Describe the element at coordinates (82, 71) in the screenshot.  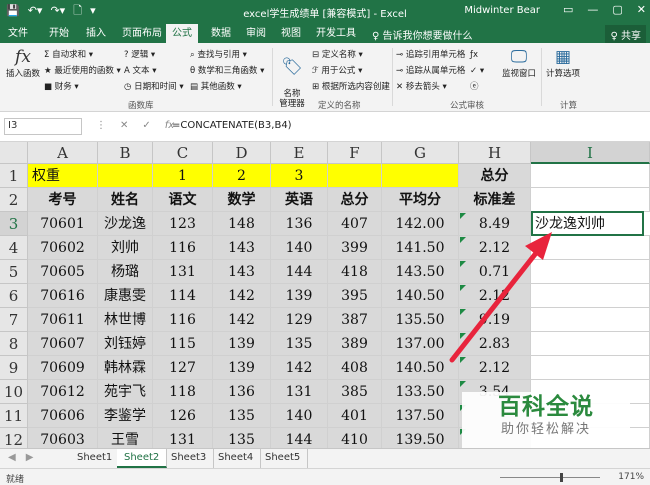
I see `recent-functions-button: ★ 最近使用的函数 ▾` at that location.